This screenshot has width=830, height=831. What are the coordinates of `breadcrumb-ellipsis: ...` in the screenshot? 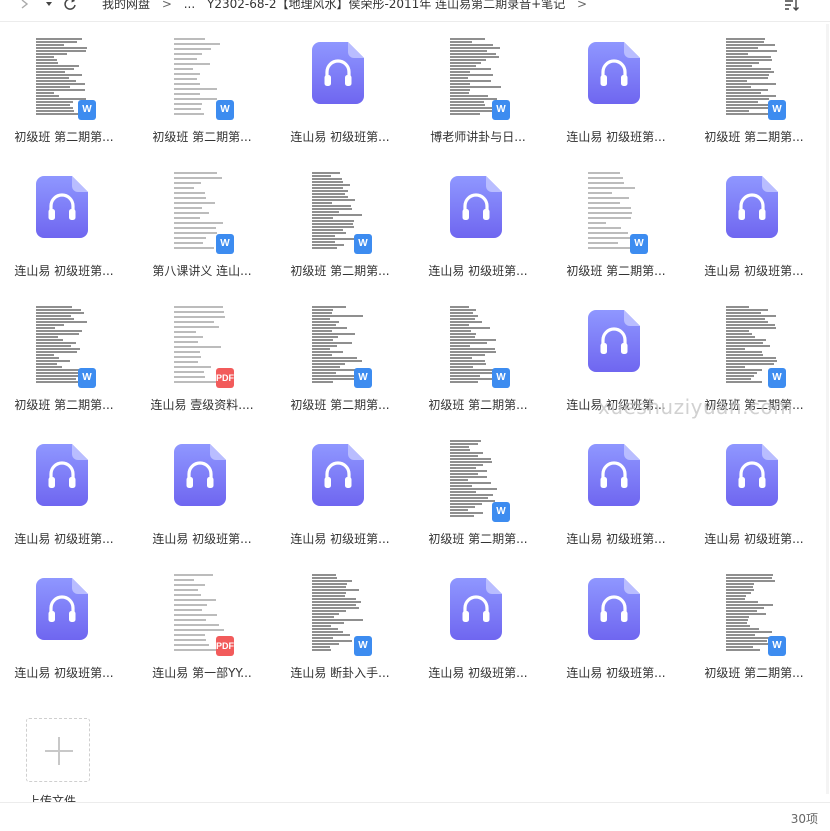 It's located at (189, 7).